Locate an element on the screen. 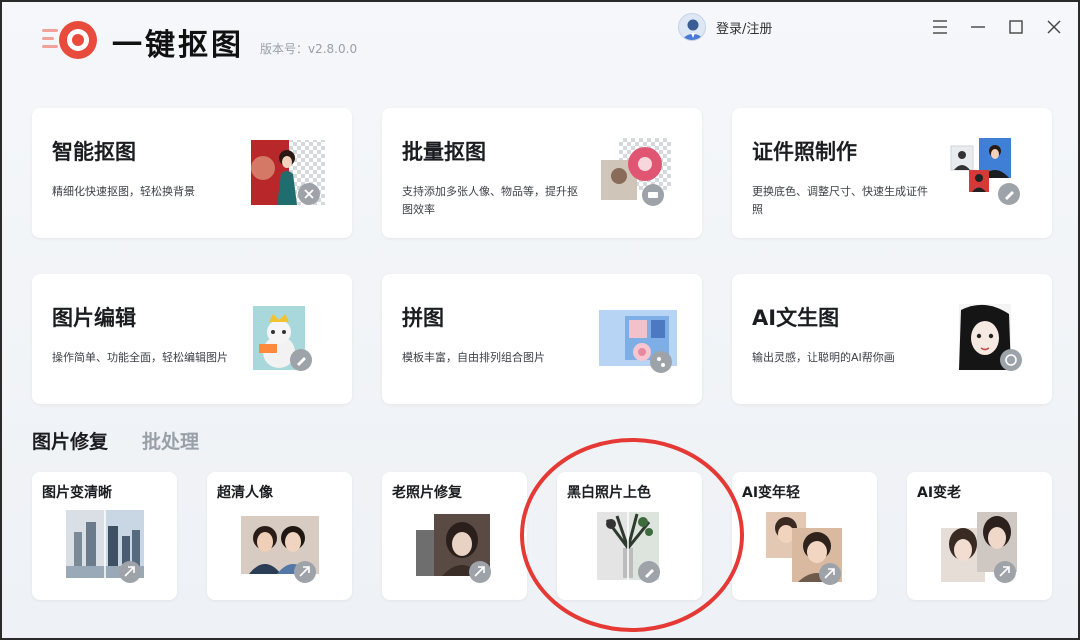 Image resolution: width=1080 pixels, height=640 pixels. tool-card-sharpen: 图片变清晰 is located at coordinates (104, 536).